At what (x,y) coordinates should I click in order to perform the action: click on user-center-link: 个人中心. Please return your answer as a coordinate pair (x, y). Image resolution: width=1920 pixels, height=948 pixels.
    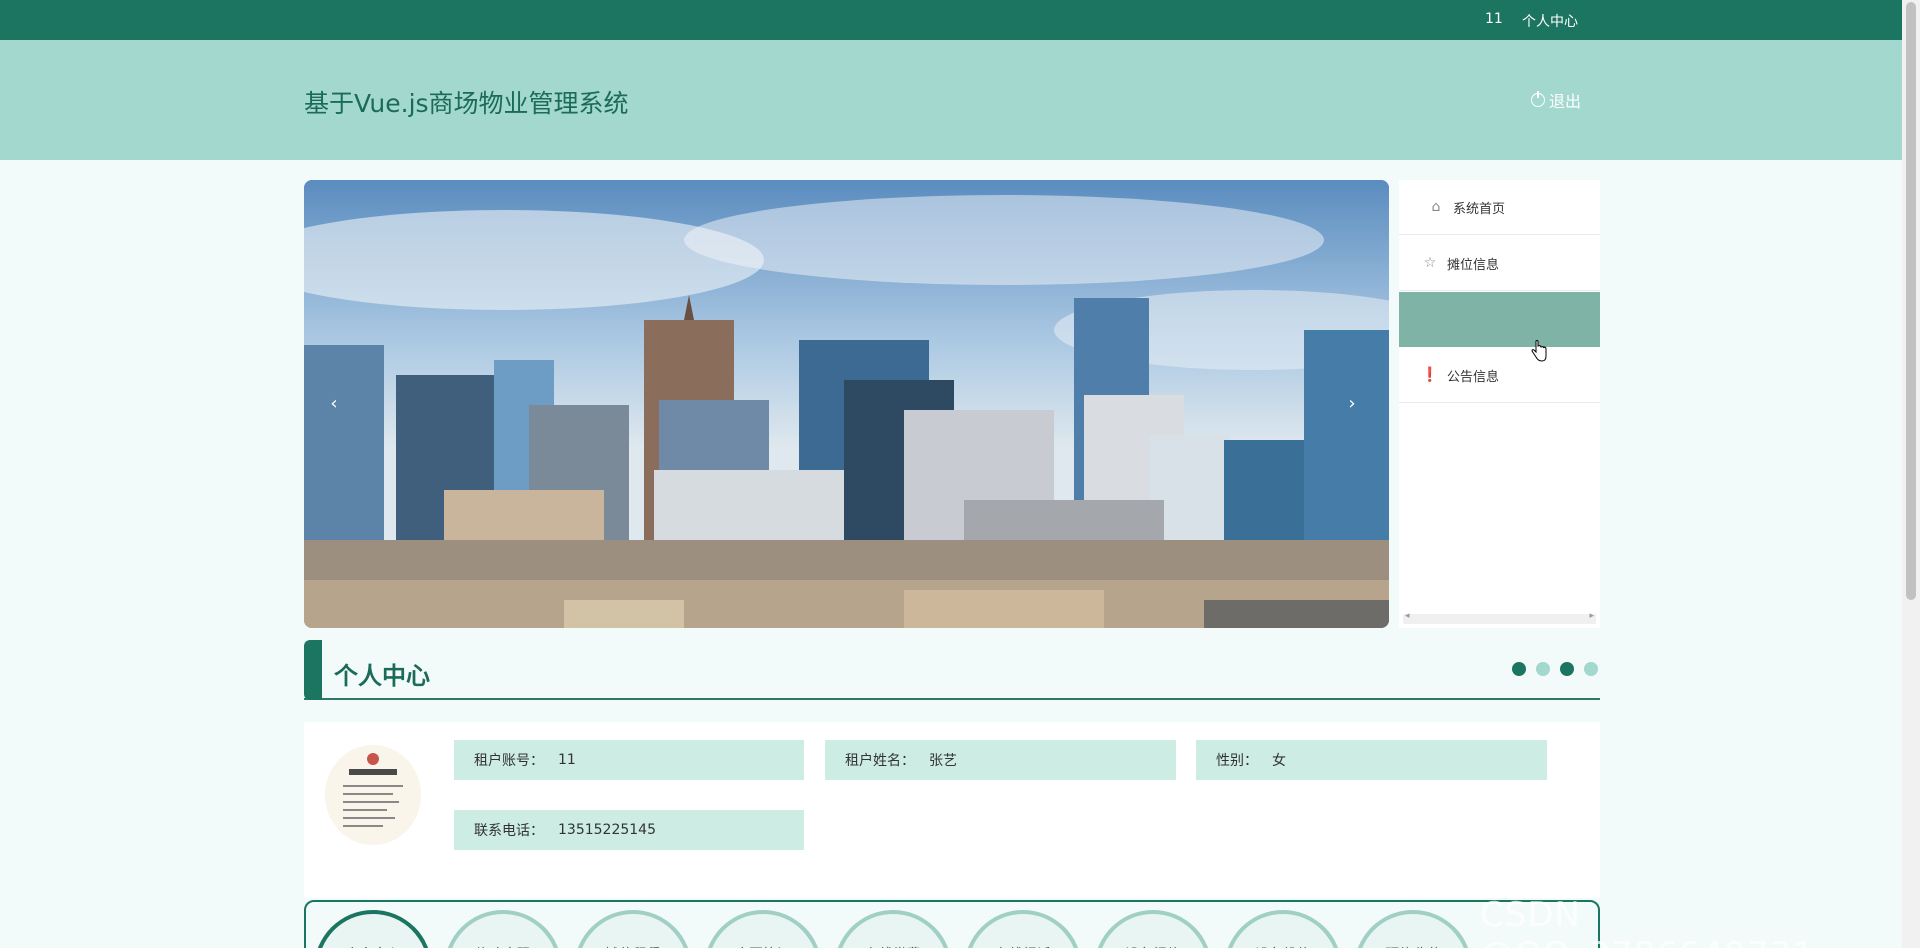
    Looking at the image, I should click on (1550, 21).